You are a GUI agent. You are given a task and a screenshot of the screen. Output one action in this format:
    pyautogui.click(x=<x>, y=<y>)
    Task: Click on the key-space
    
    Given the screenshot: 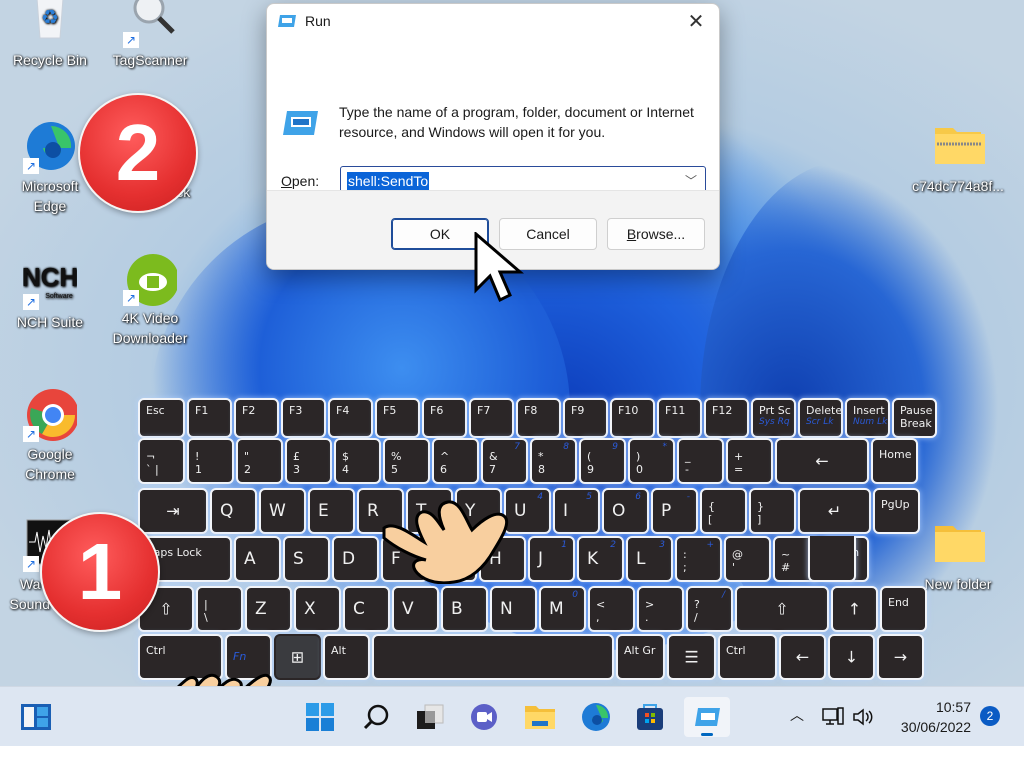 What is the action you would take?
    pyautogui.click(x=493, y=657)
    